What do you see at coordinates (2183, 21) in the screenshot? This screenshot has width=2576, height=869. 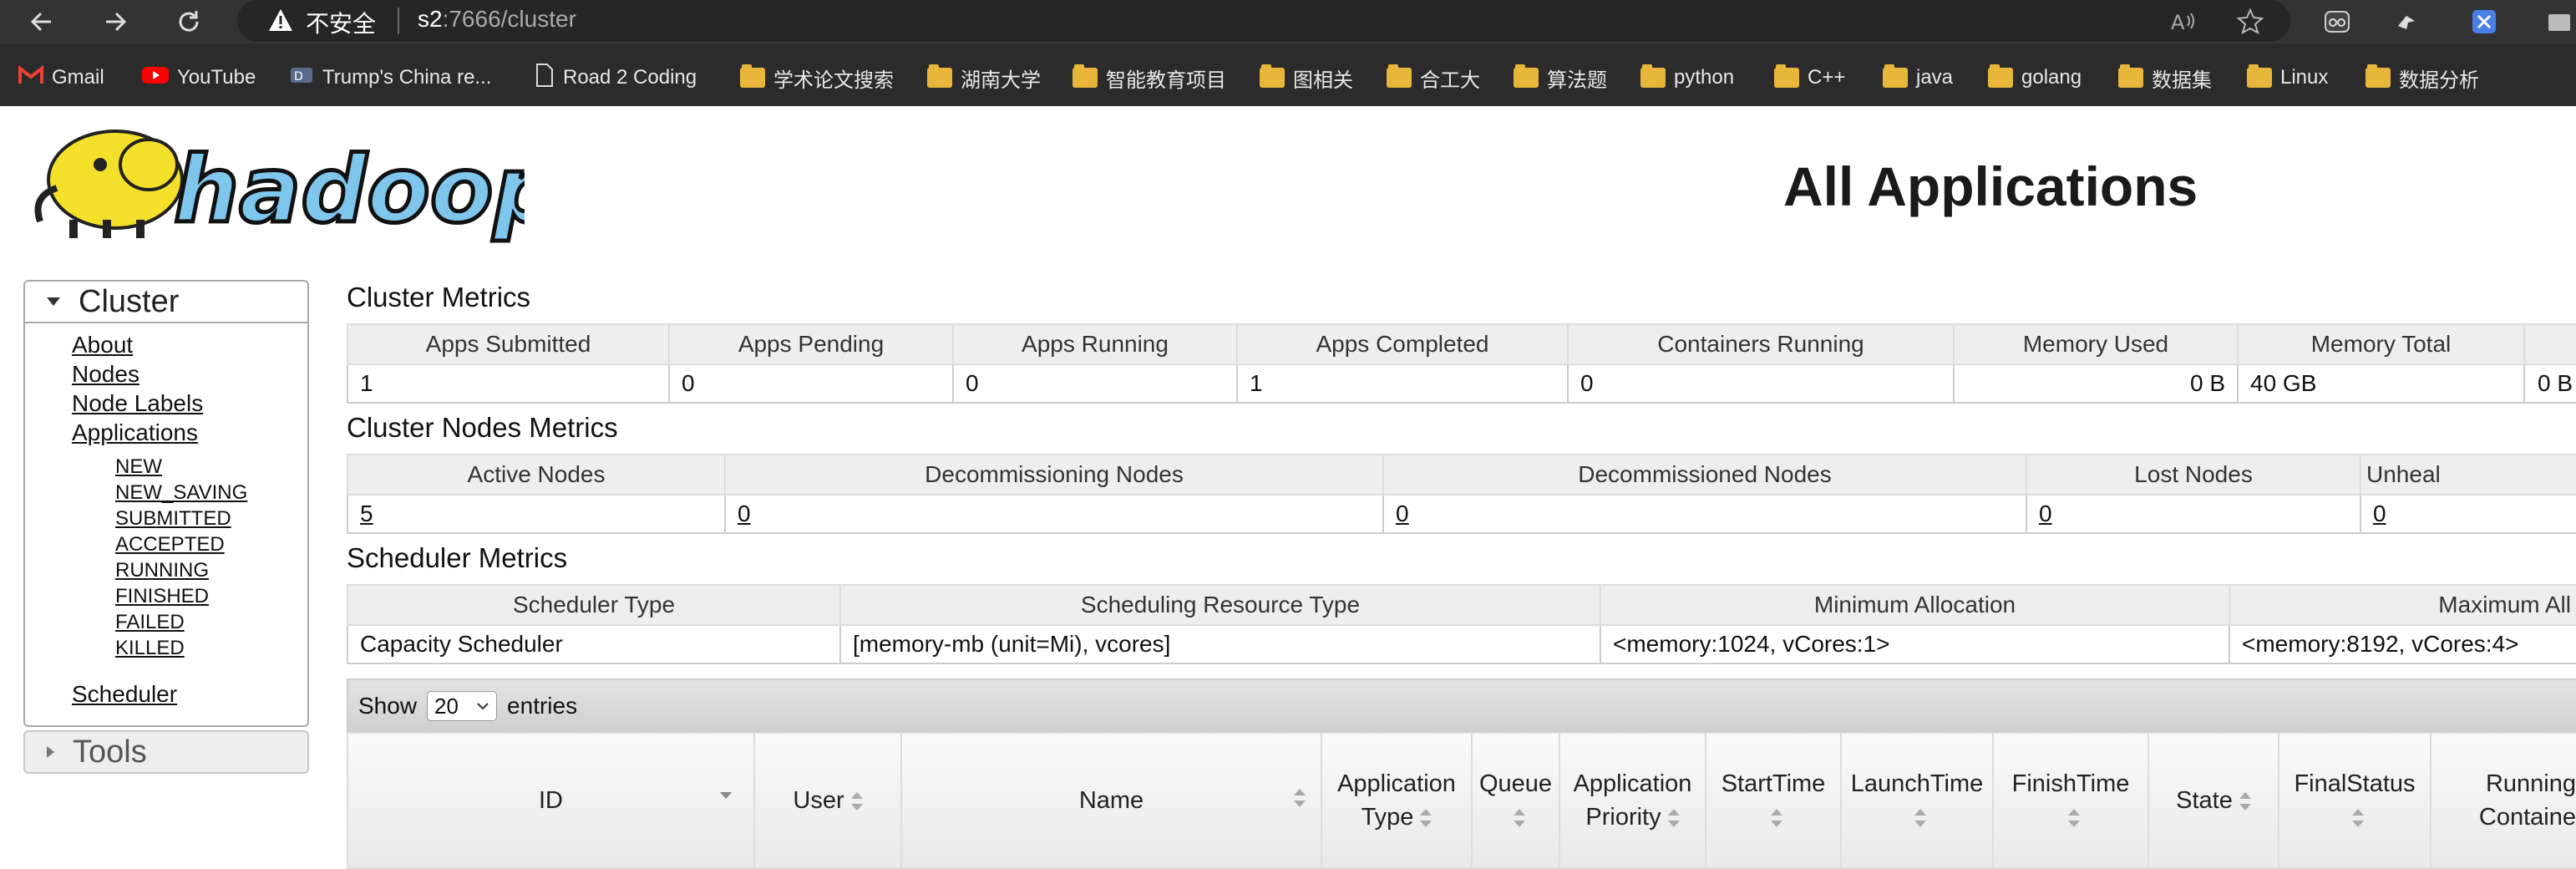 I see `read-aloud-icon: A` at bounding box center [2183, 21].